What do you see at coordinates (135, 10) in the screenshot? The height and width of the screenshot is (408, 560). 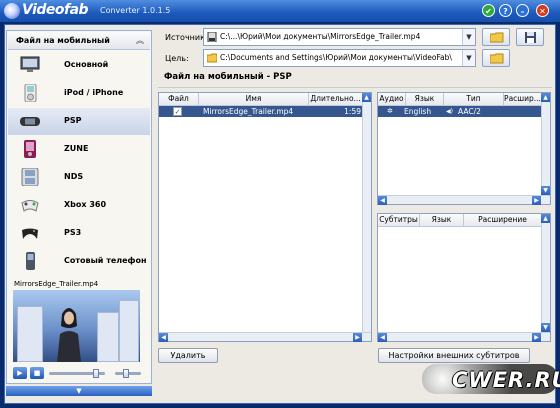 I see `app-version: Converter 1.0.1.5` at bounding box center [135, 10].